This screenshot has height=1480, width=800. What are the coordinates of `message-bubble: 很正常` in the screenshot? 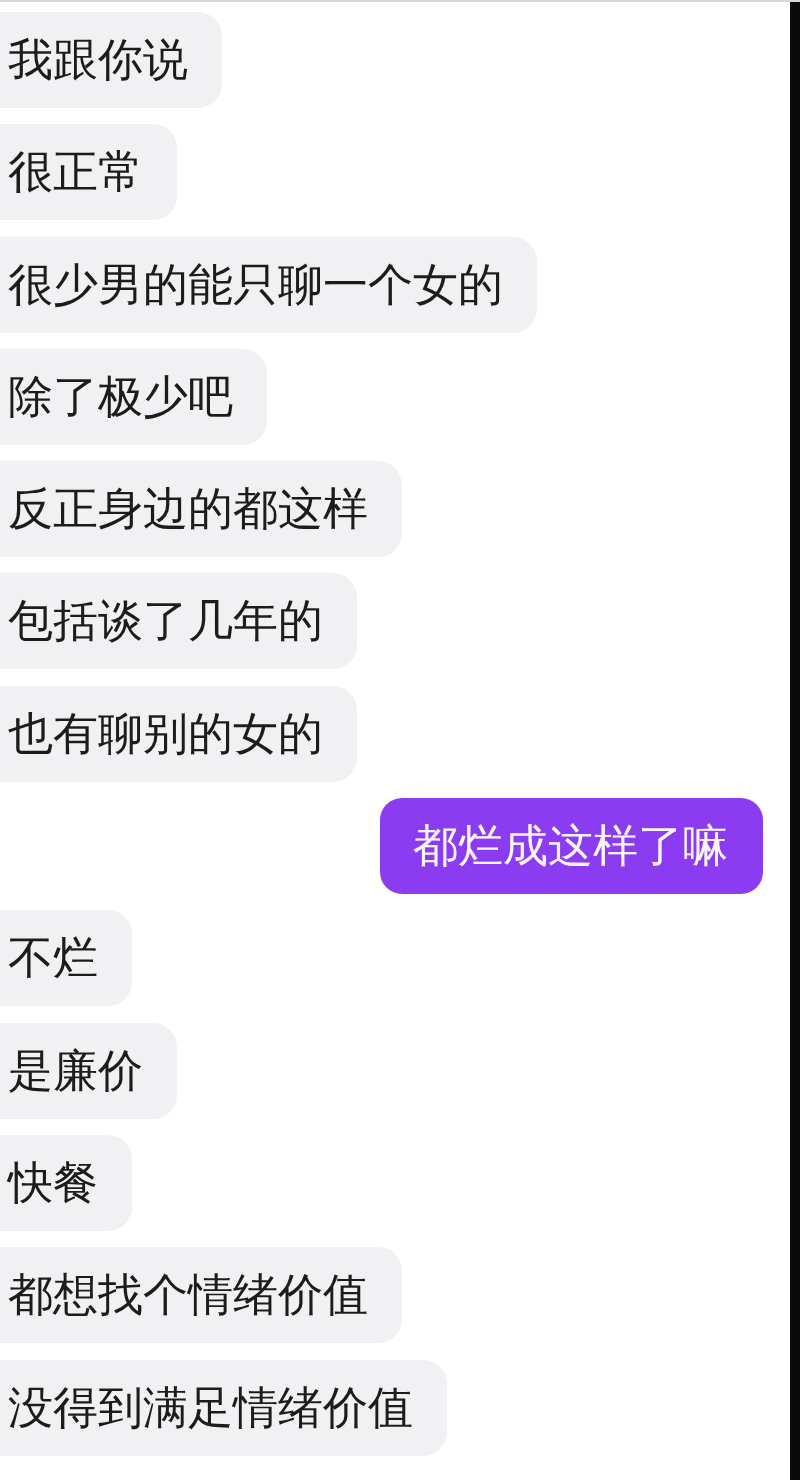 It's located at (88, 172).